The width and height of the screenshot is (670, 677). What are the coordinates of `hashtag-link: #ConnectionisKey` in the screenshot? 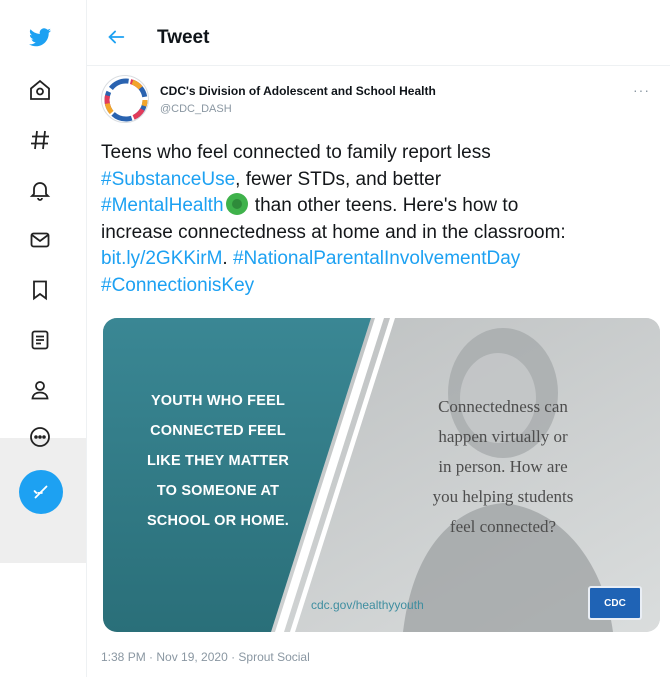 It's located at (177, 285).